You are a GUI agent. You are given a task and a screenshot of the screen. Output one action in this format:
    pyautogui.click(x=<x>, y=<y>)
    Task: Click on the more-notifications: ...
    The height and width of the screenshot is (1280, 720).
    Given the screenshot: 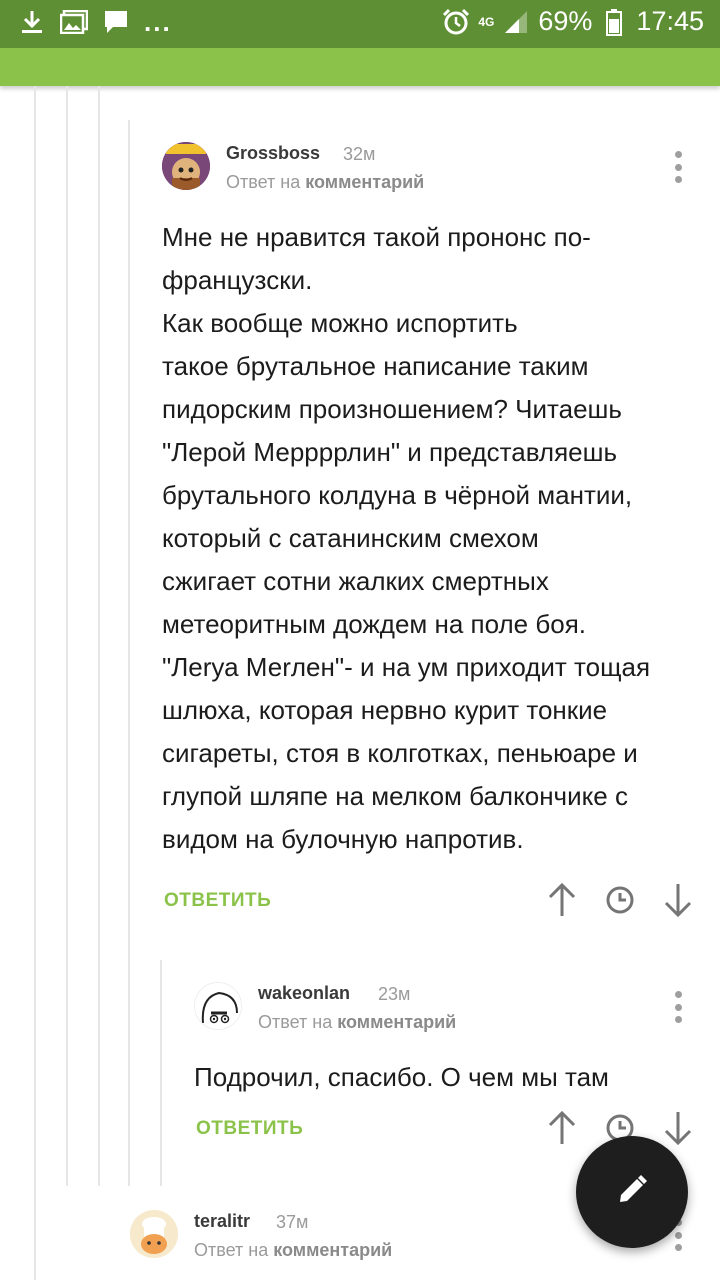 What is the action you would take?
    pyautogui.click(x=158, y=22)
    